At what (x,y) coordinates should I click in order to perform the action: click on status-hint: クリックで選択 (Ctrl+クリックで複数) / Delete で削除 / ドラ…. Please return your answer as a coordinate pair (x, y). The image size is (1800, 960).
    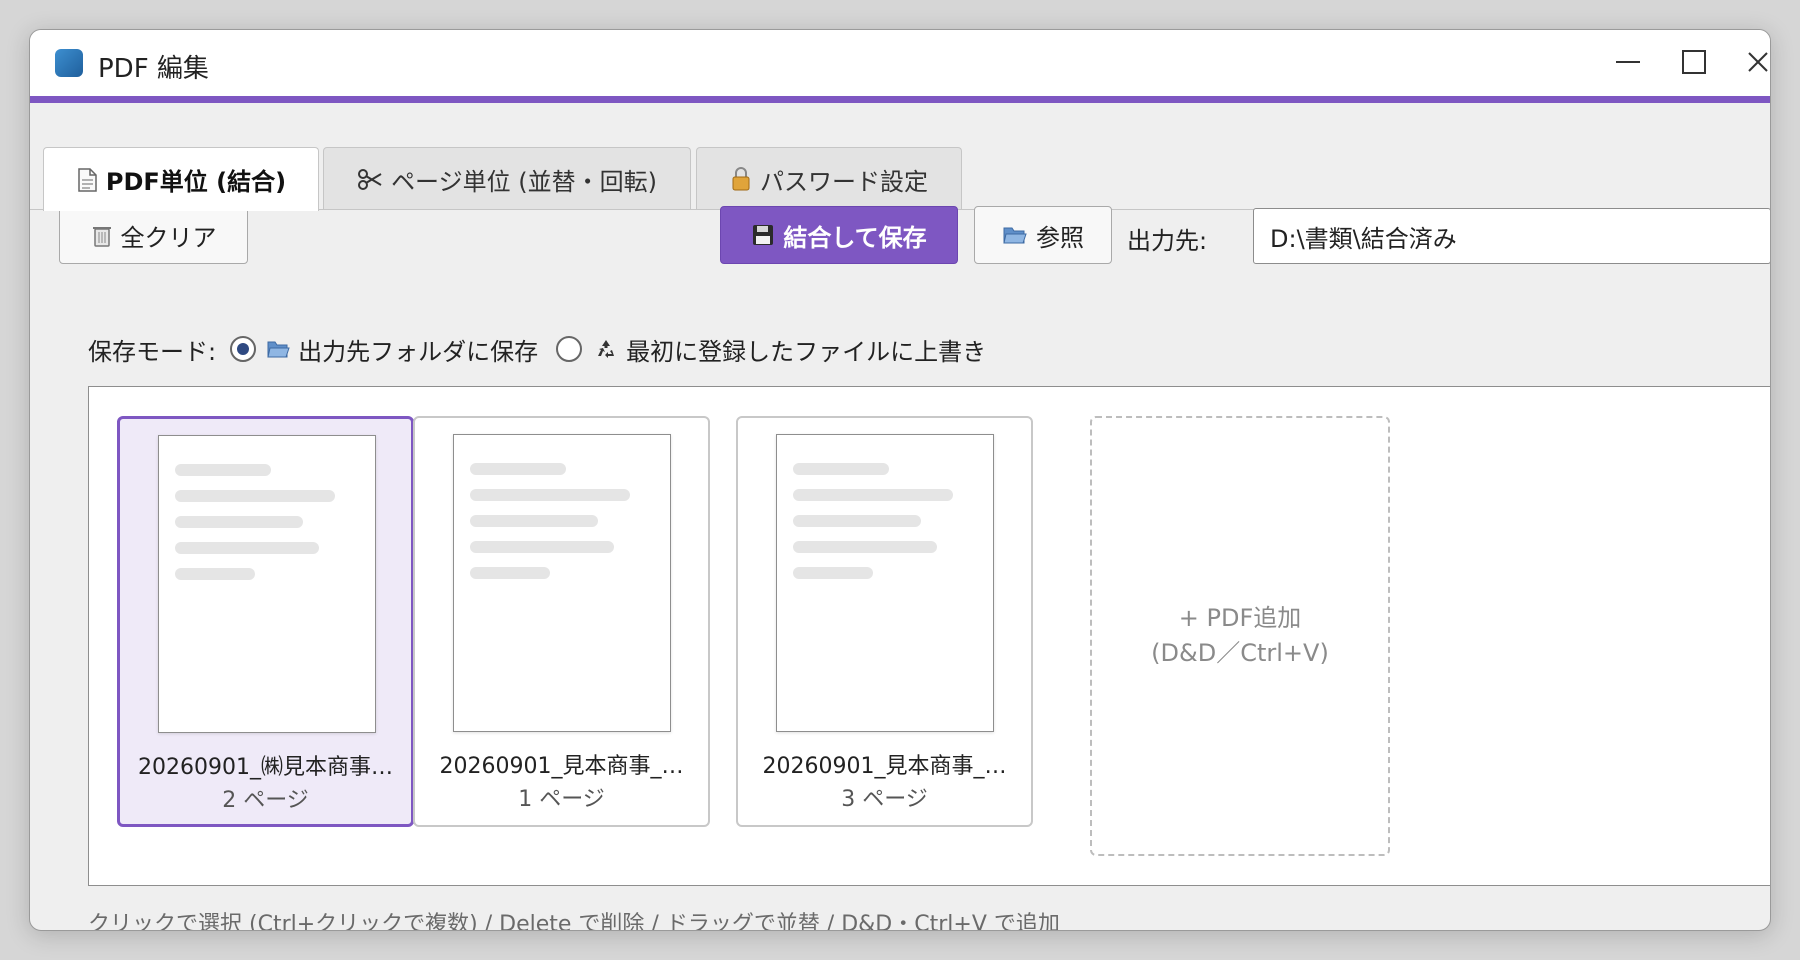
    Looking at the image, I should click on (574, 921).